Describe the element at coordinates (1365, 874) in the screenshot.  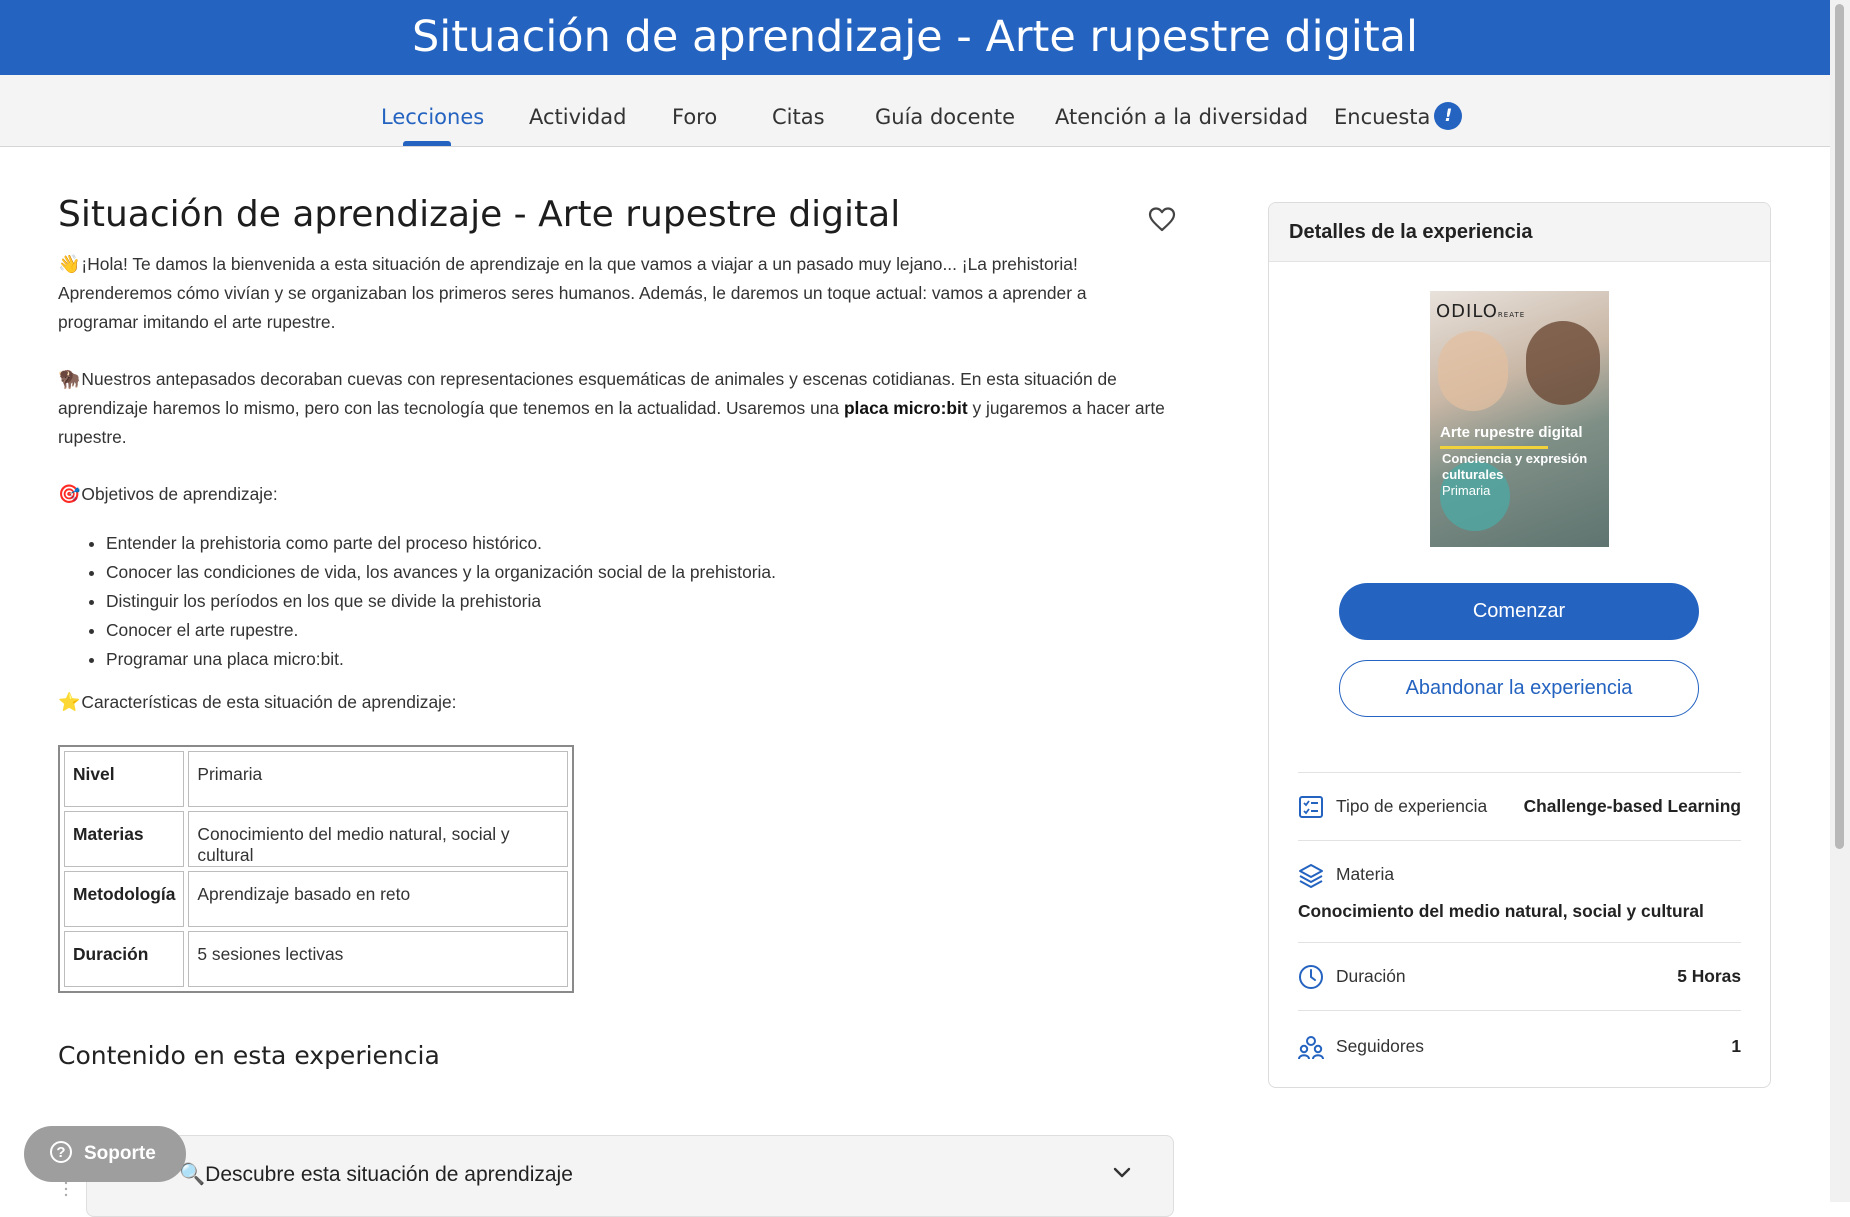
I see `subject-label: Materia` at that location.